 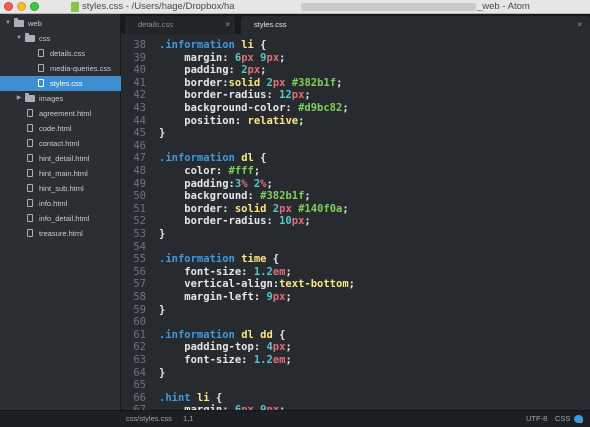 What do you see at coordinates (60, 128) in the screenshot?
I see `tree-item-code-html: code.html` at bounding box center [60, 128].